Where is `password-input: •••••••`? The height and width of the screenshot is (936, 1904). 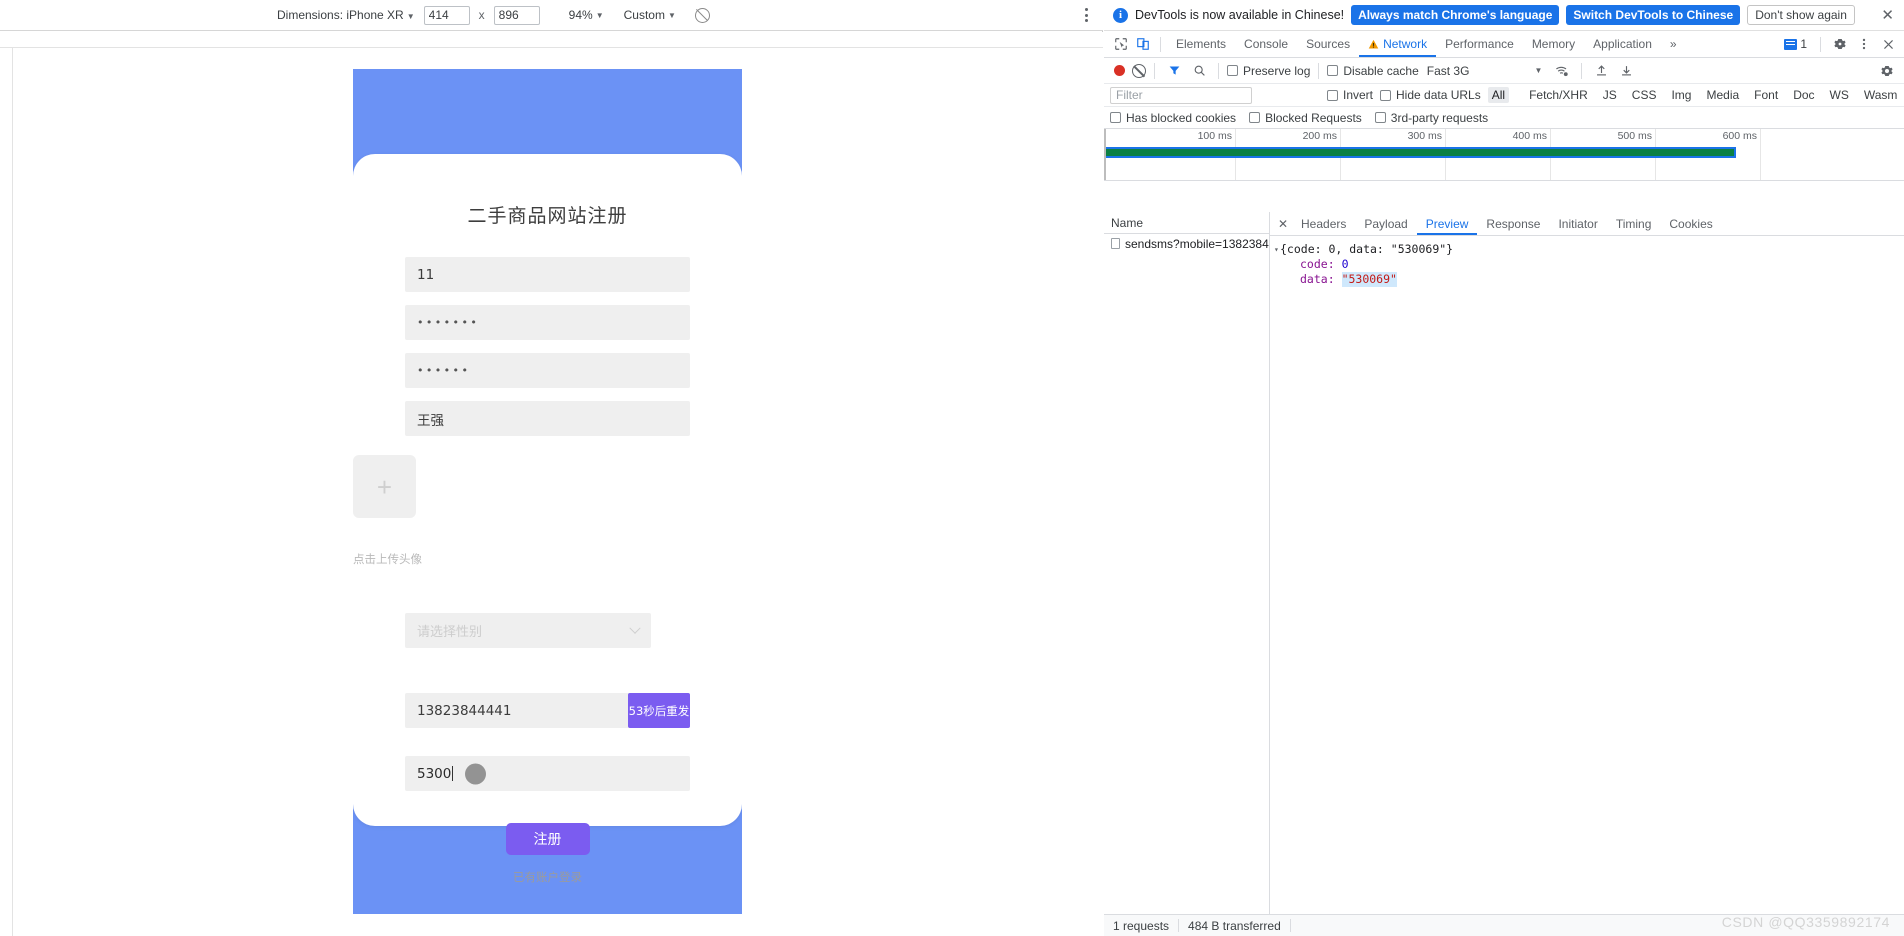
password-input: ••••••• is located at coordinates (547, 322).